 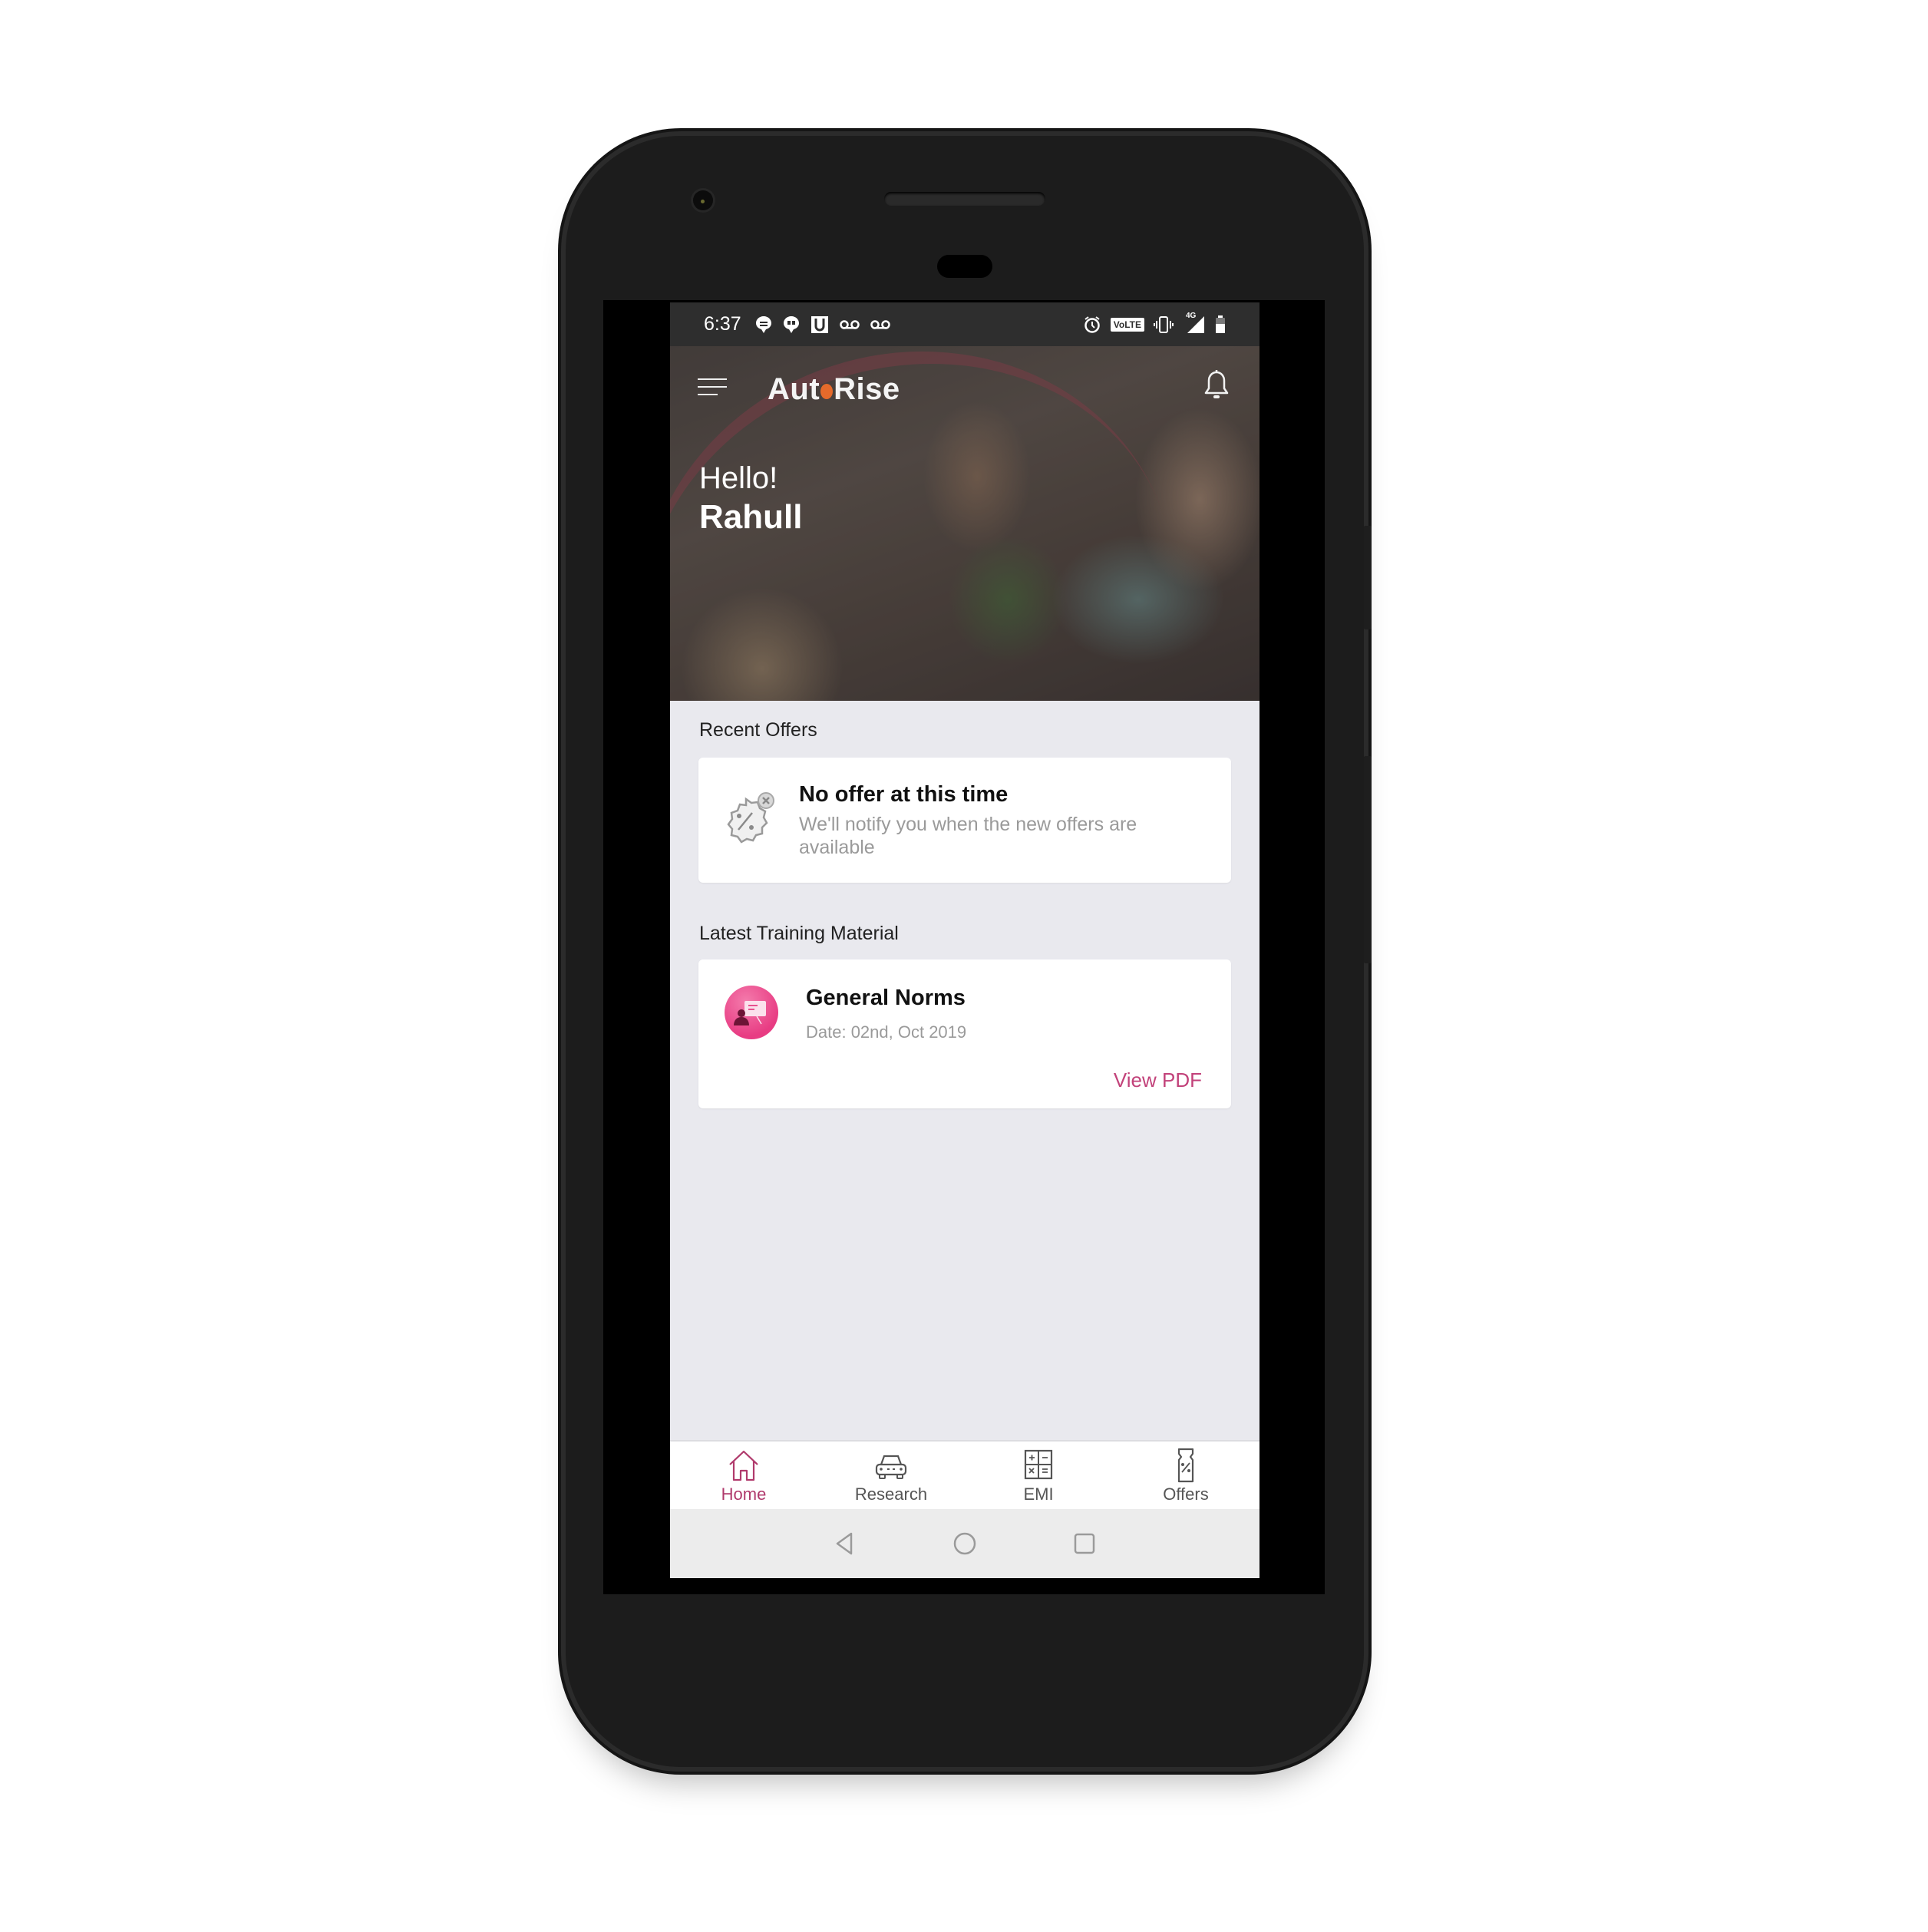 What do you see at coordinates (1092, 324) in the screenshot?
I see `alarm-icon` at bounding box center [1092, 324].